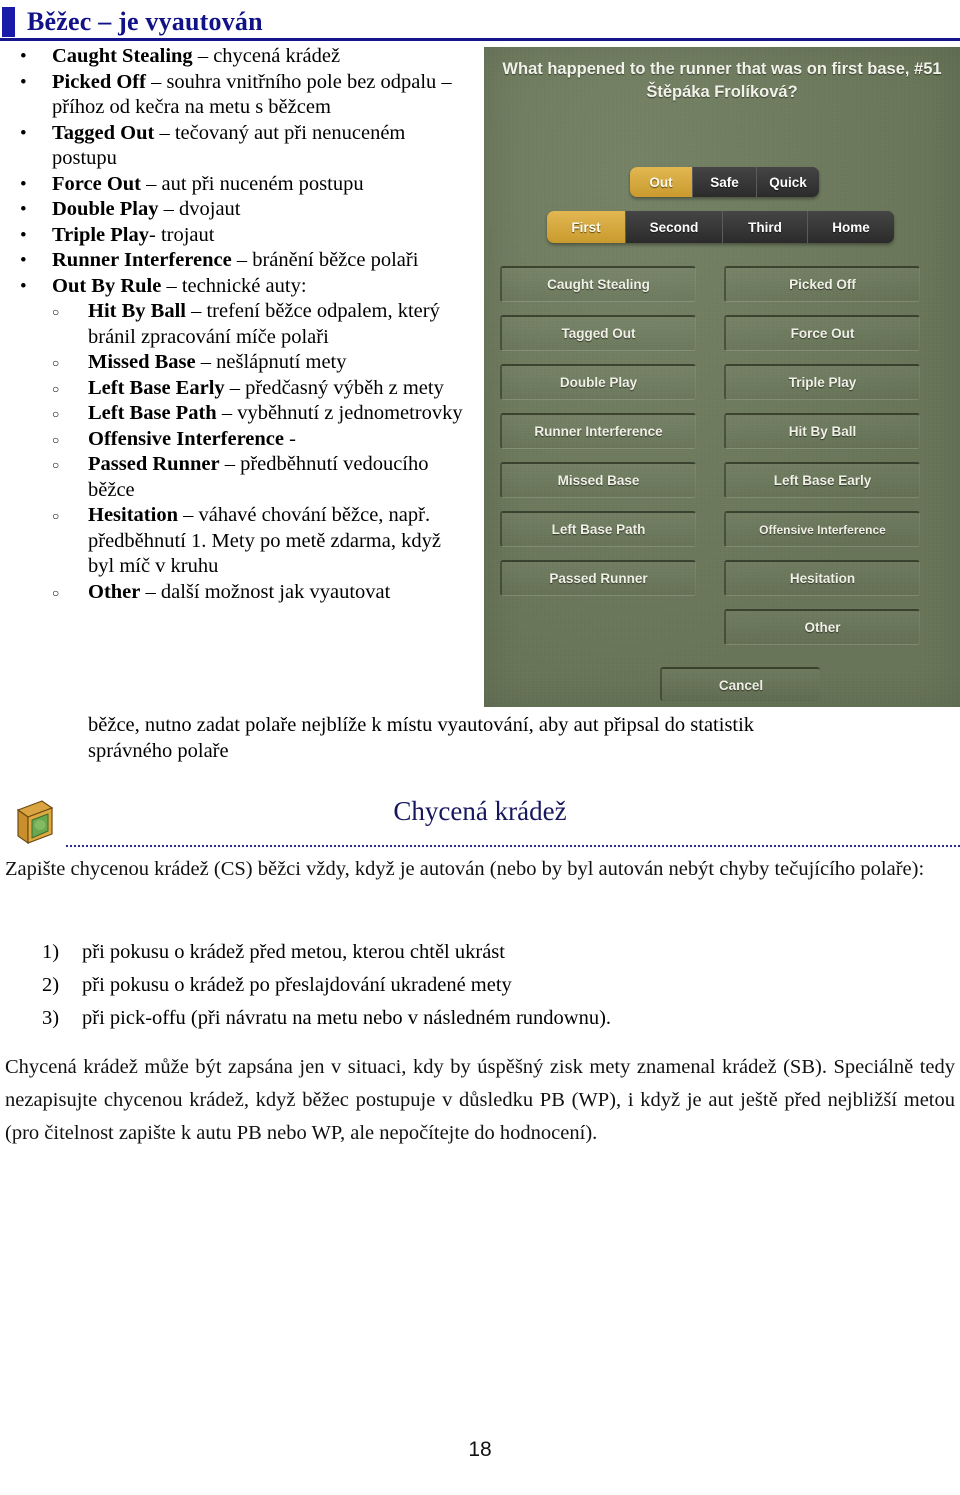  I want to click on list-item: Left Base Early – předčasný výběh z mety, so click(235, 389).